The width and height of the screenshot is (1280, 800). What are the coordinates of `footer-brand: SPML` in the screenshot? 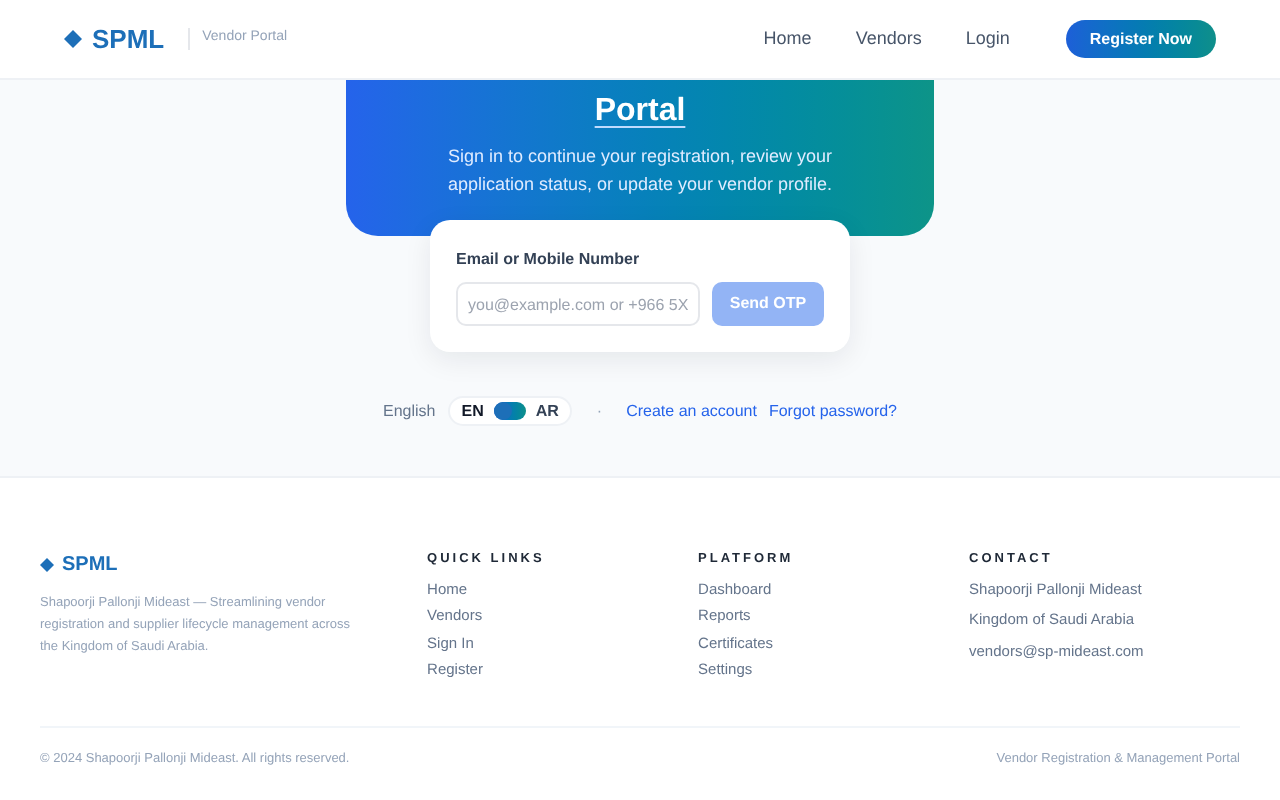 It's located at (90, 566).